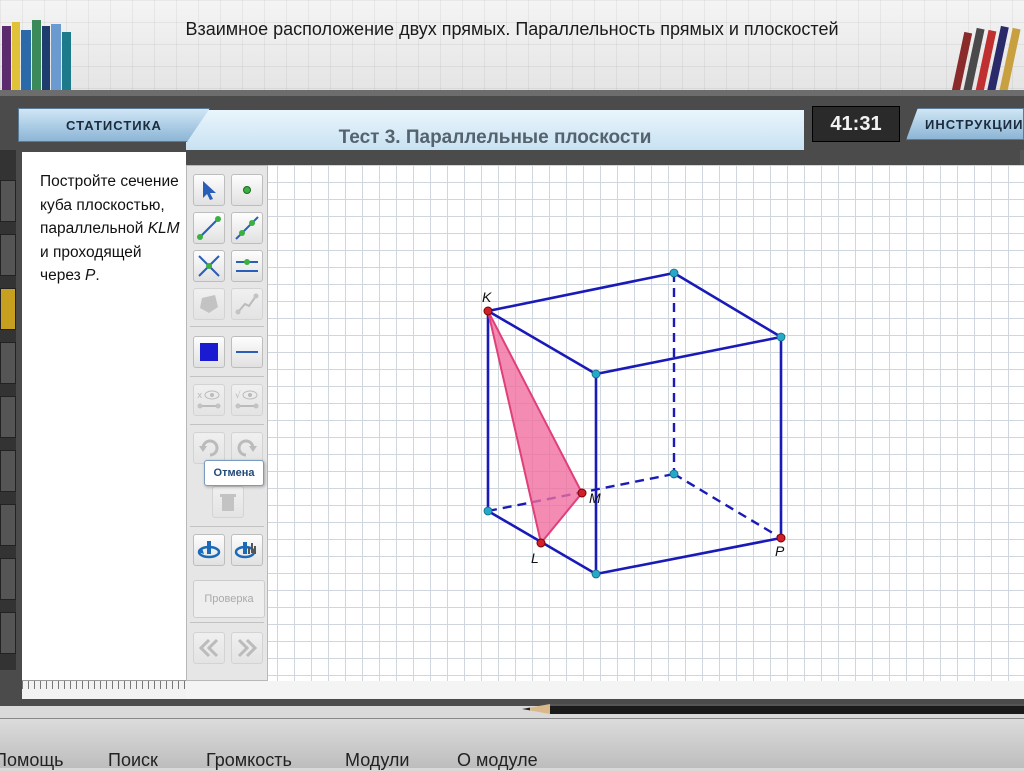 This screenshot has height=771, width=1024. What do you see at coordinates (541, 543) in the screenshot?
I see `point-l` at bounding box center [541, 543].